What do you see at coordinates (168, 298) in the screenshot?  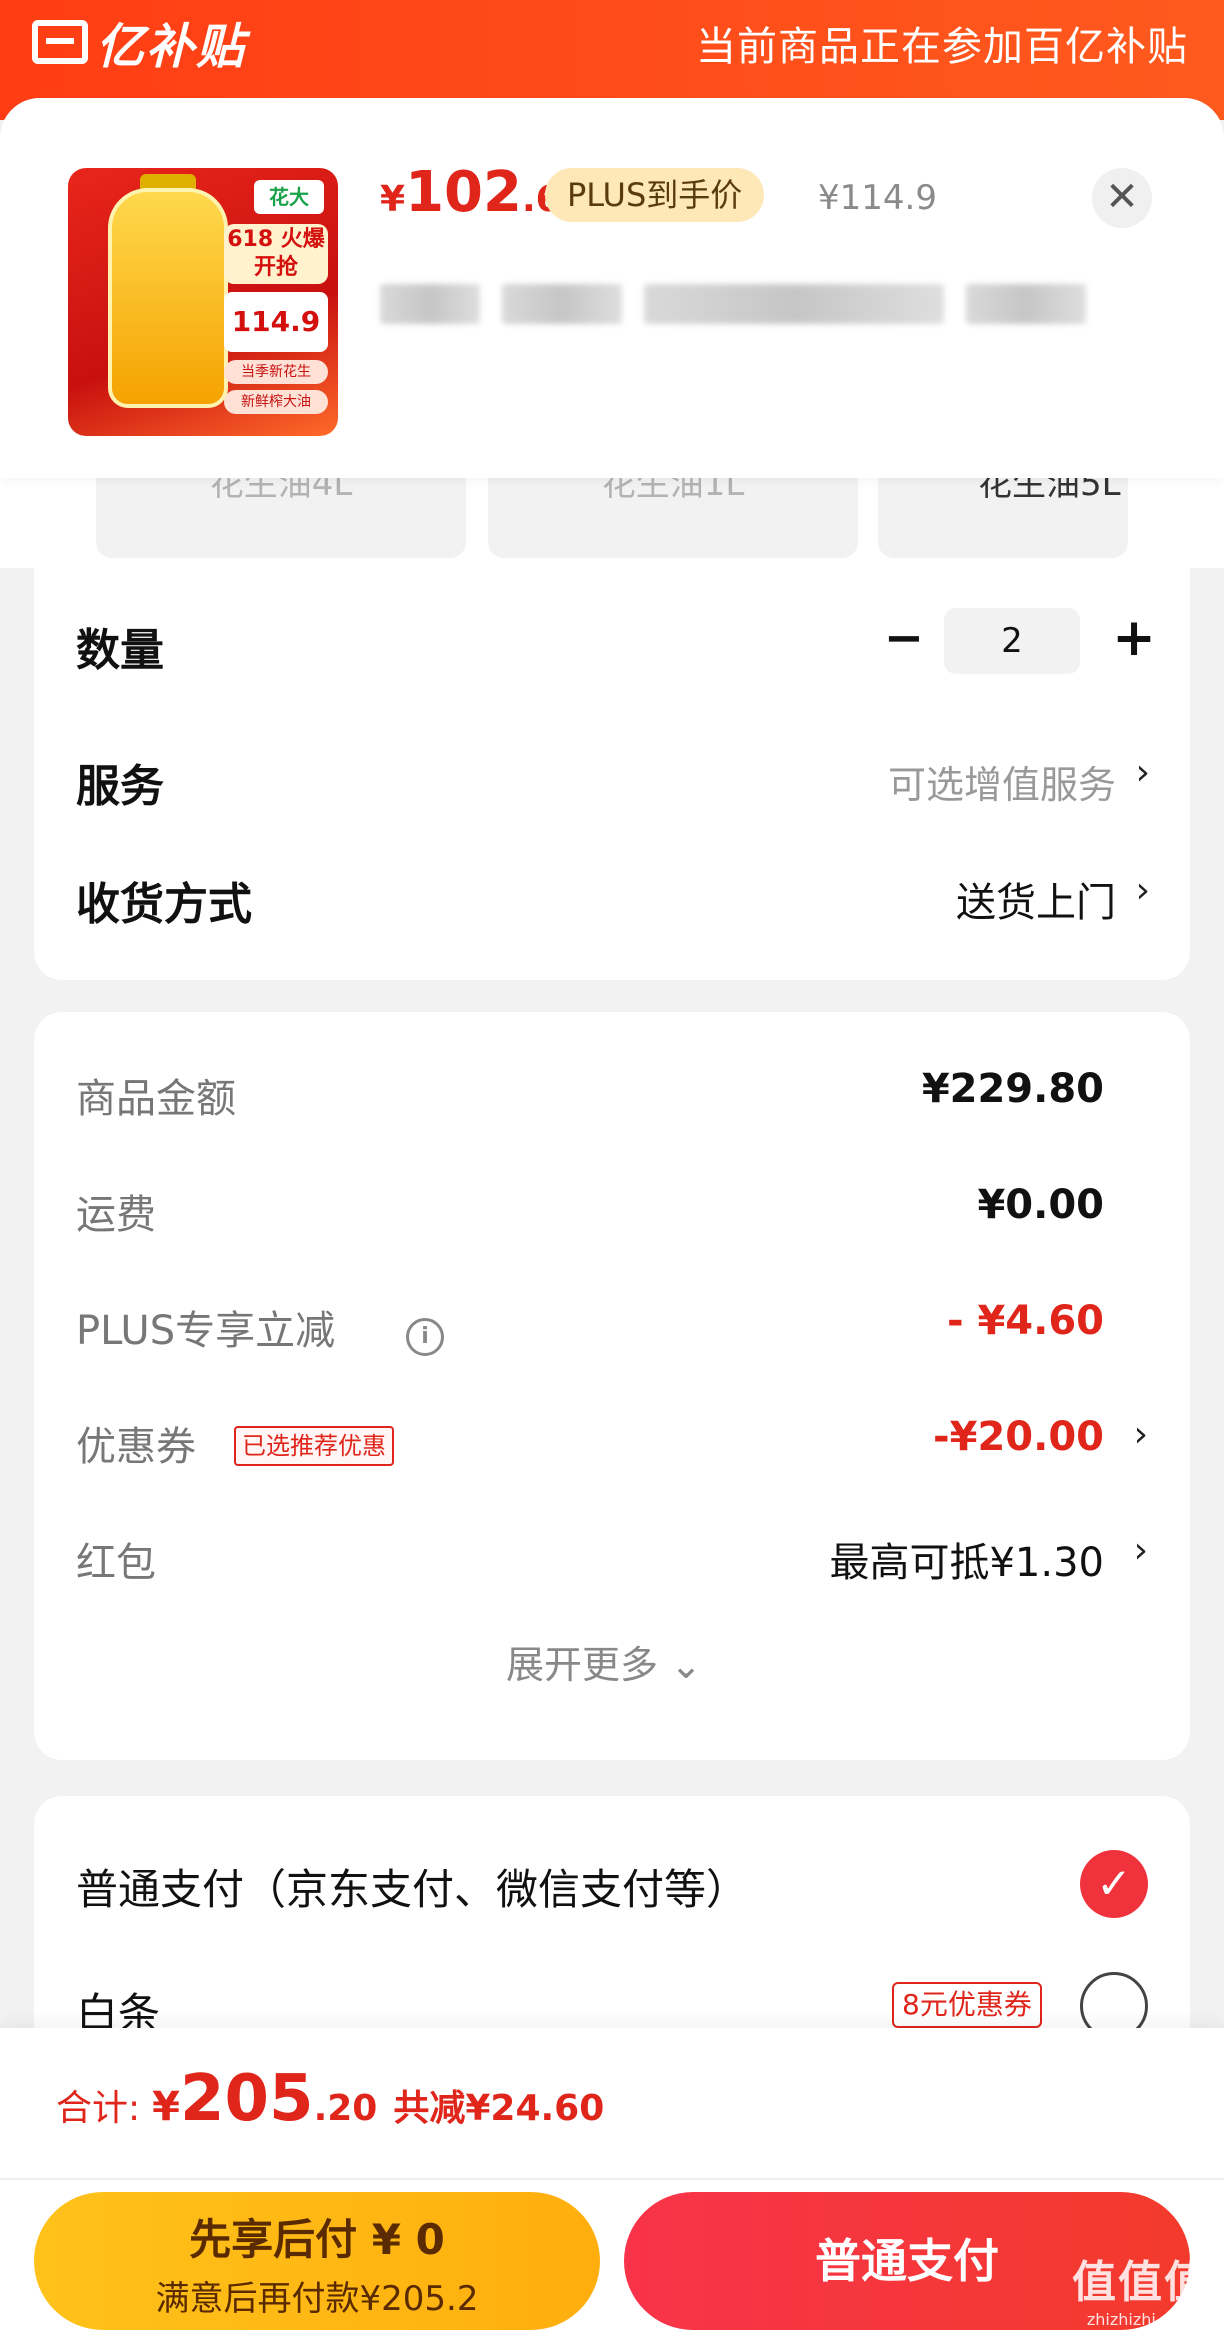 I see `oil-bottle-image` at bounding box center [168, 298].